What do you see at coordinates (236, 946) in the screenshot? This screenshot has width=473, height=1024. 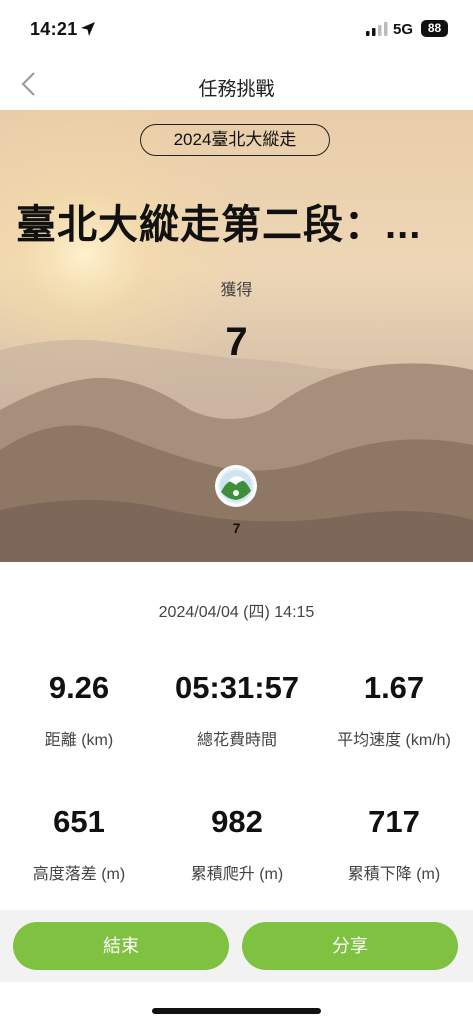 I see `bottom-action-bar: 結束 分享` at bounding box center [236, 946].